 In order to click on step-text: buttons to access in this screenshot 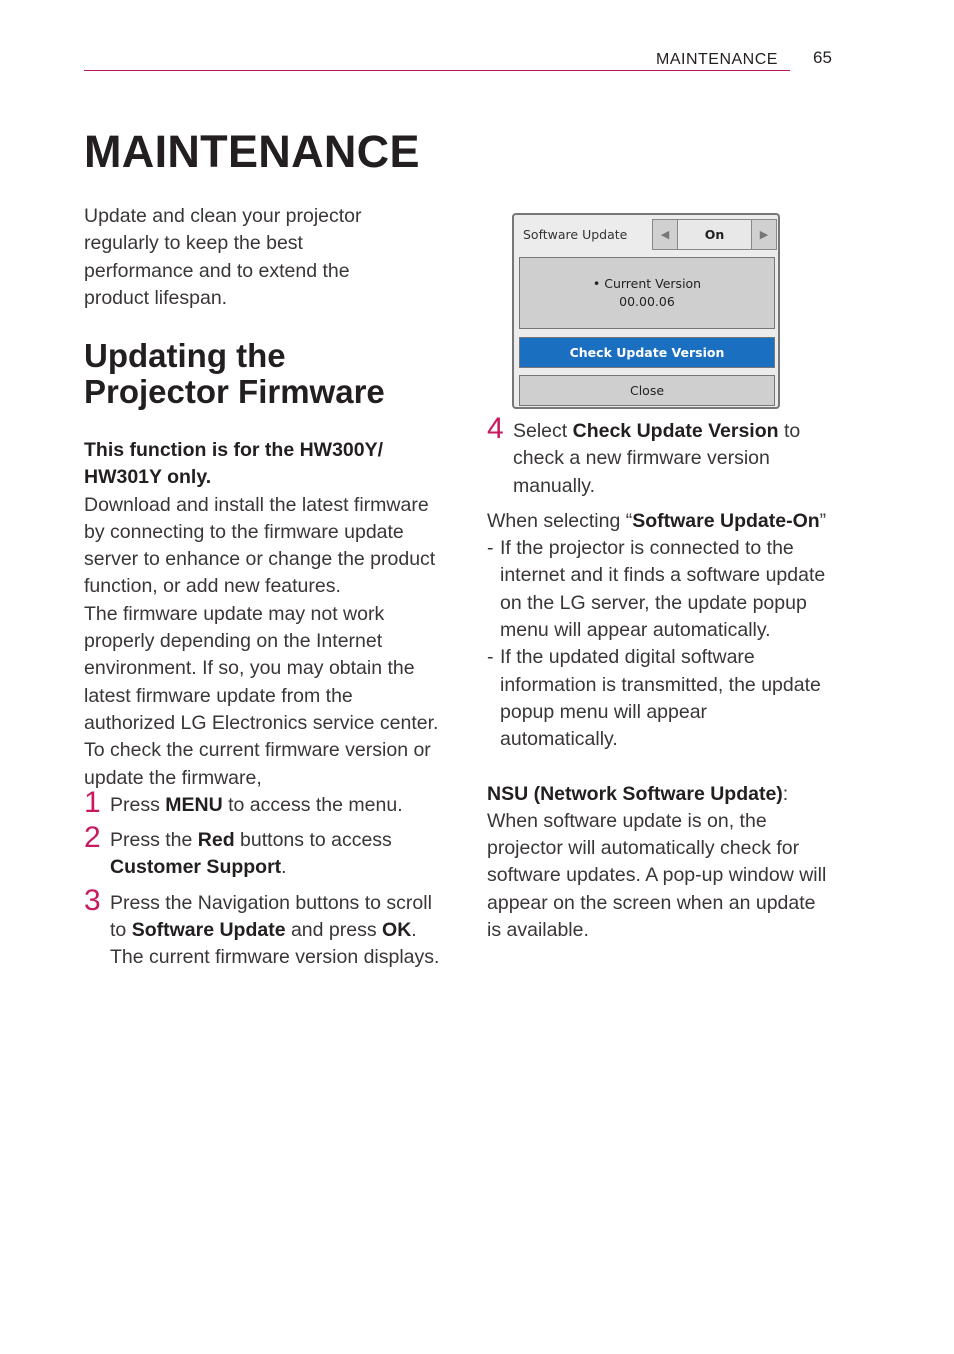, I will do `click(313, 840)`.